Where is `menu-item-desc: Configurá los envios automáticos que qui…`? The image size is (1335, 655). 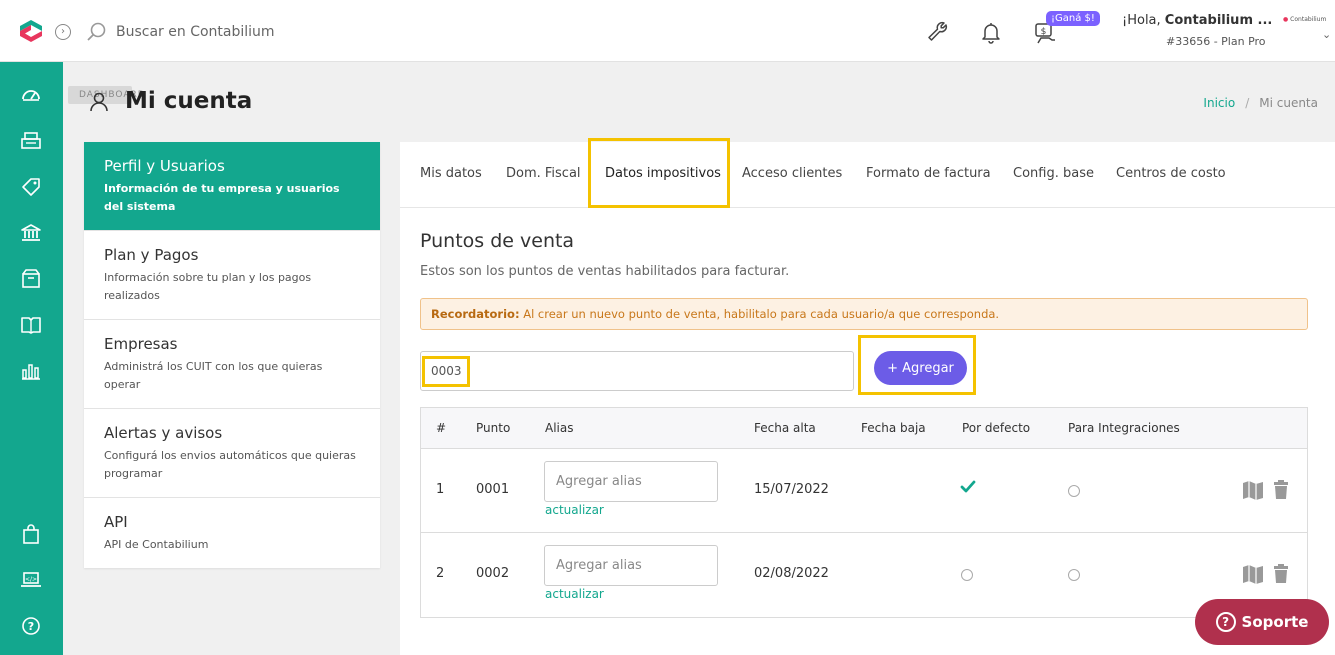 menu-item-desc: Configurá los envios automáticos que qui… is located at coordinates (230, 464).